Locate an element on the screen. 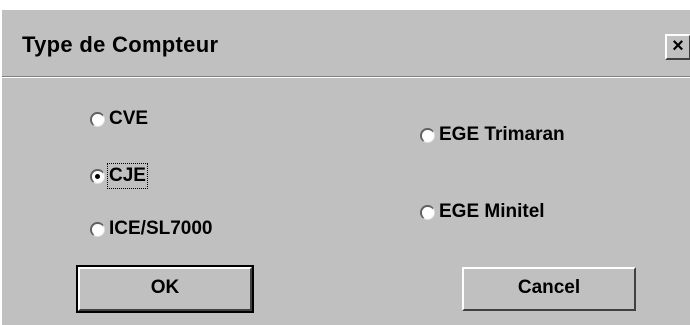 This screenshot has width=690, height=325. ok-button: OK is located at coordinates (165, 289).